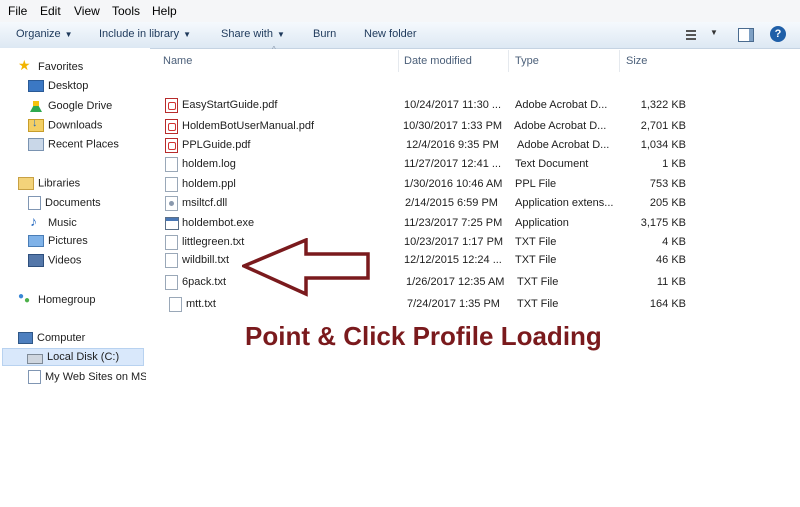 The width and height of the screenshot is (800, 507). I want to click on file-size: 2,701 KB, so click(663, 126).